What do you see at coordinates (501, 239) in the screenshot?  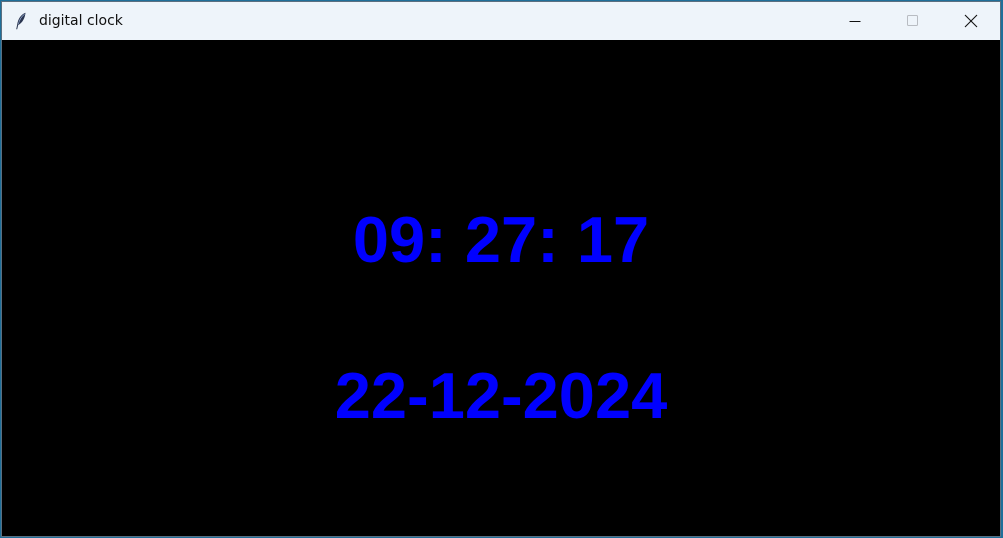 I see `time-label: 09: 27: 17` at bounding box center [501, 239].